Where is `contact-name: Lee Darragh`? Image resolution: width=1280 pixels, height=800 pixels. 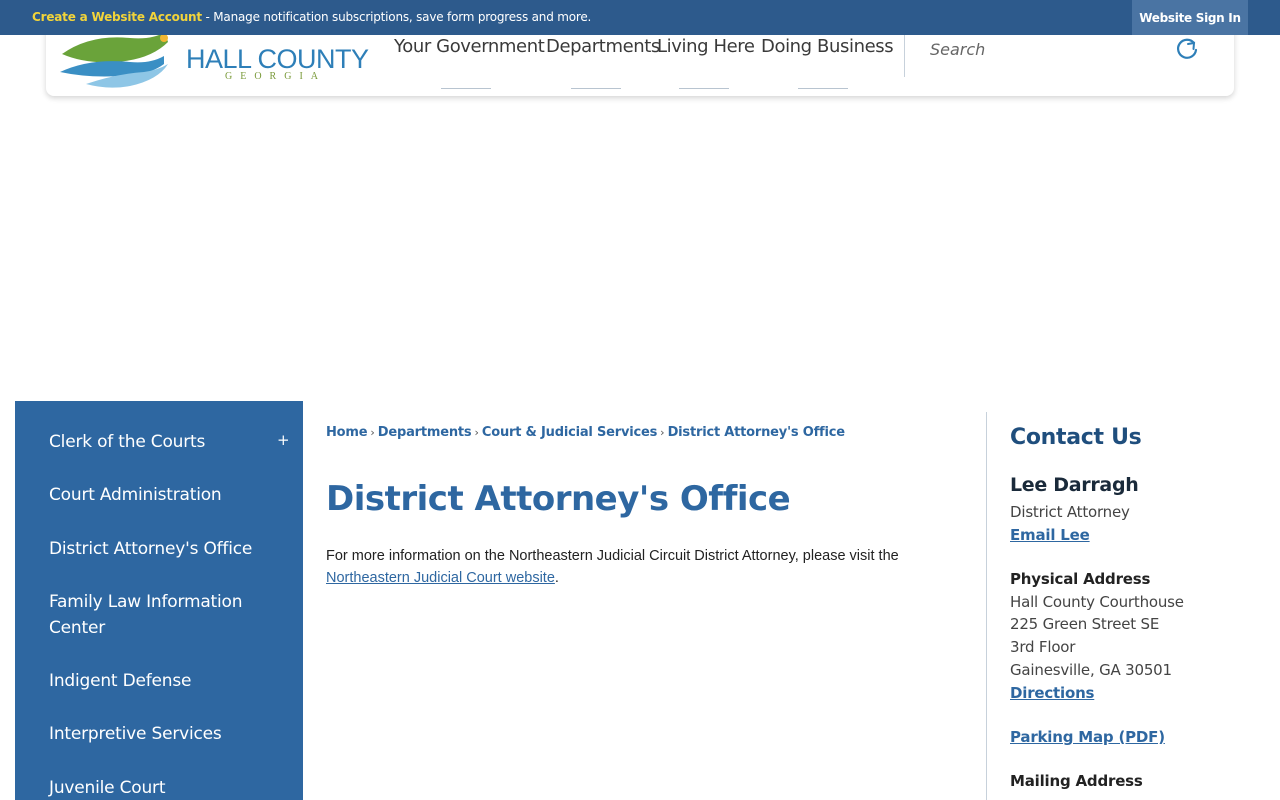 contact-name: Lee Darragh is located at coordinates (1074, 485).